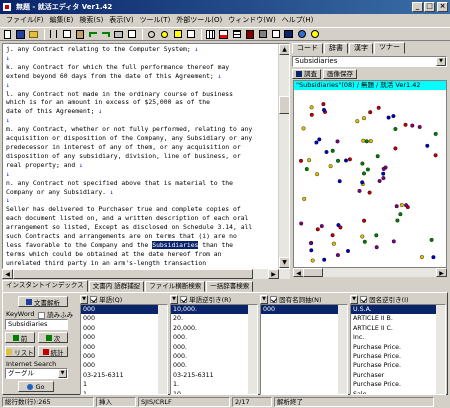 This screenshot has width=450, height=408. Describe the element at coordinates (441, 272) in the screenshot. I see `scroll-right-icon: ▶` at that location.